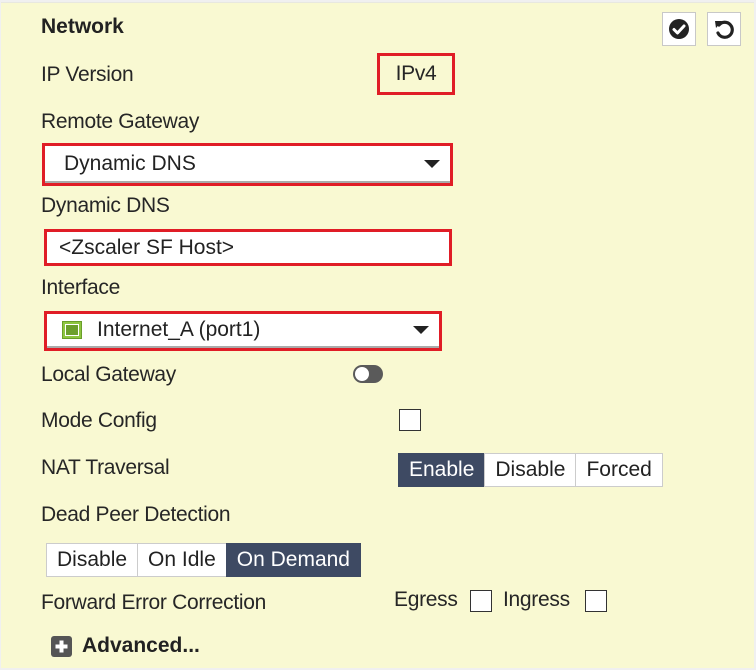  I want to click on revert-button, so click(724, 29).